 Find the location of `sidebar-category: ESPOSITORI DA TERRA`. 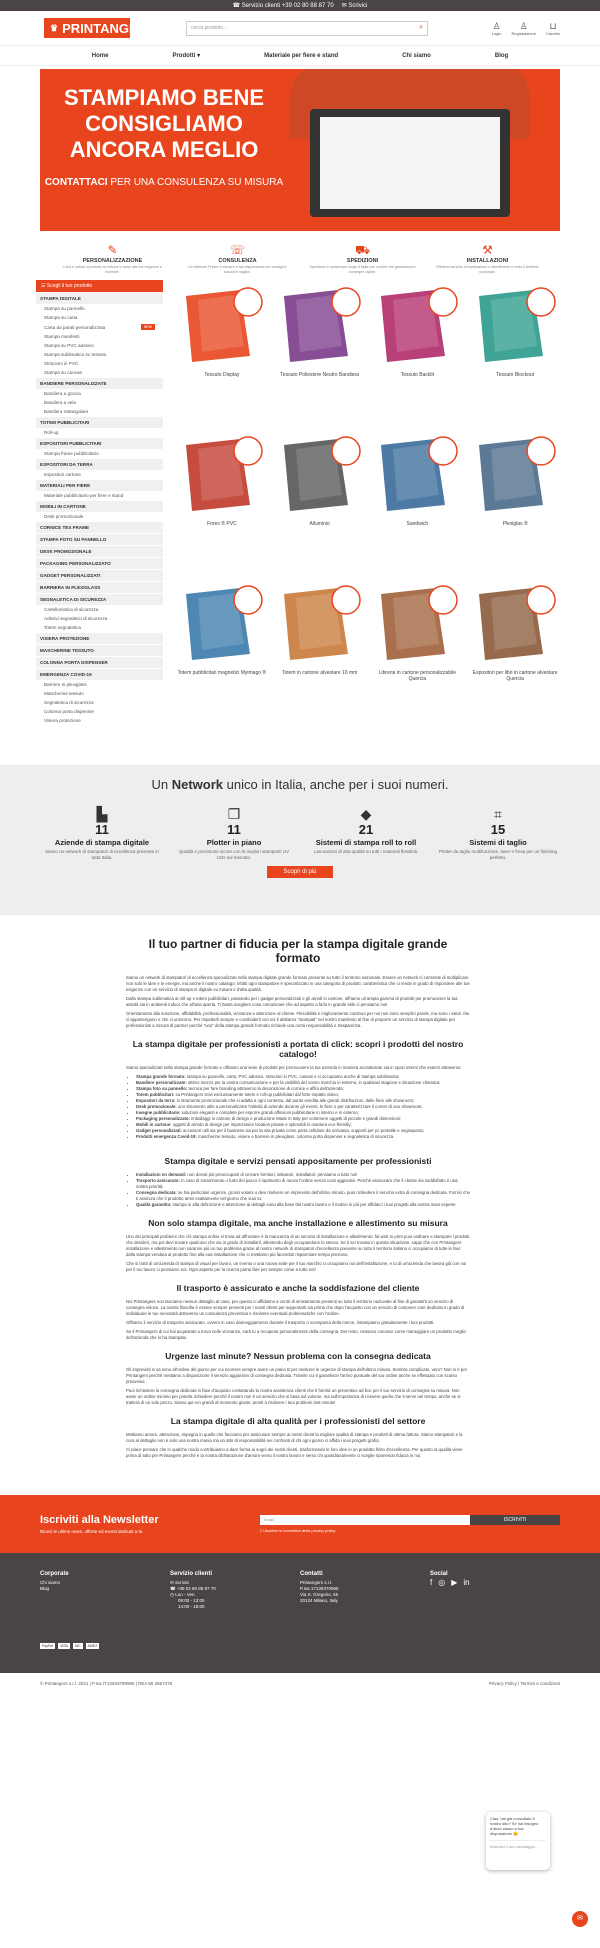

sidebar-category: ESPOSITORI DA TERRA is located at coordinates (99, 464).